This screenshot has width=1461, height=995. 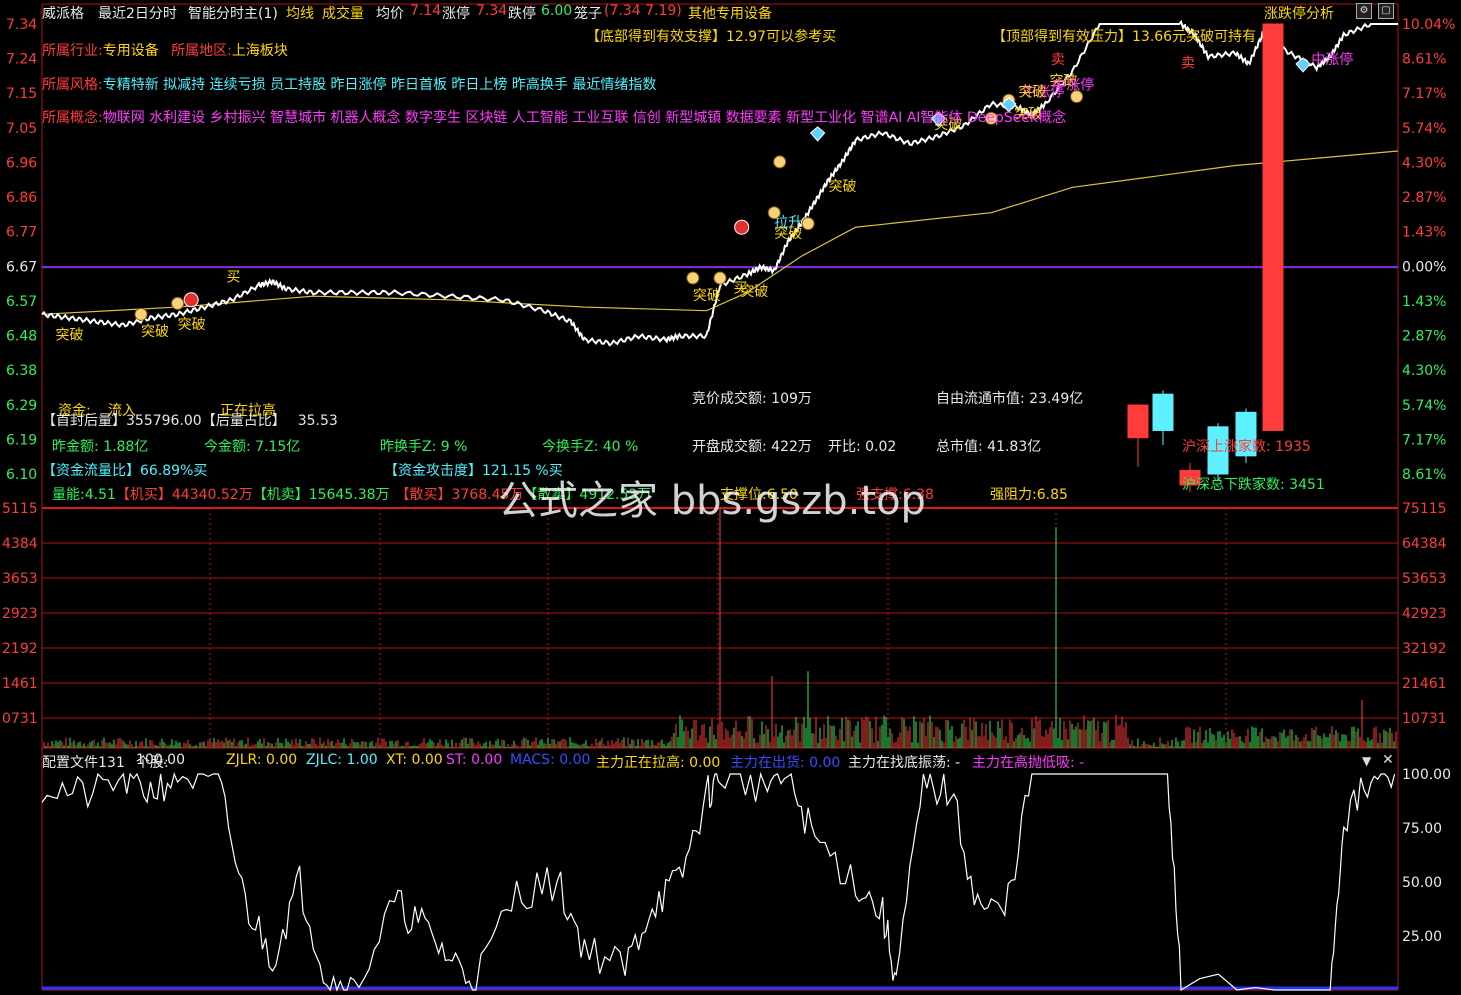 I want to click on post-ratio-label: 【后量占比】, so click(x=243, y=421).